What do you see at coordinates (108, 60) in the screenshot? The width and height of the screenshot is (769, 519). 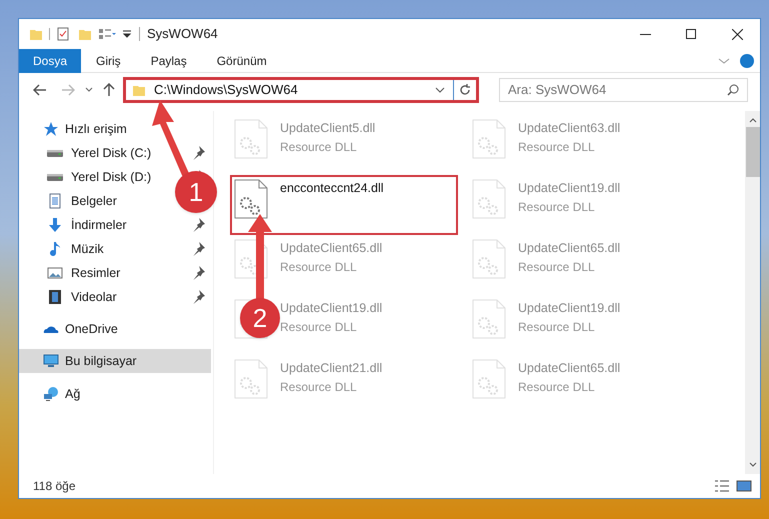 I see `ribbon-tab: Giriş` at bounding box center [108, 60].